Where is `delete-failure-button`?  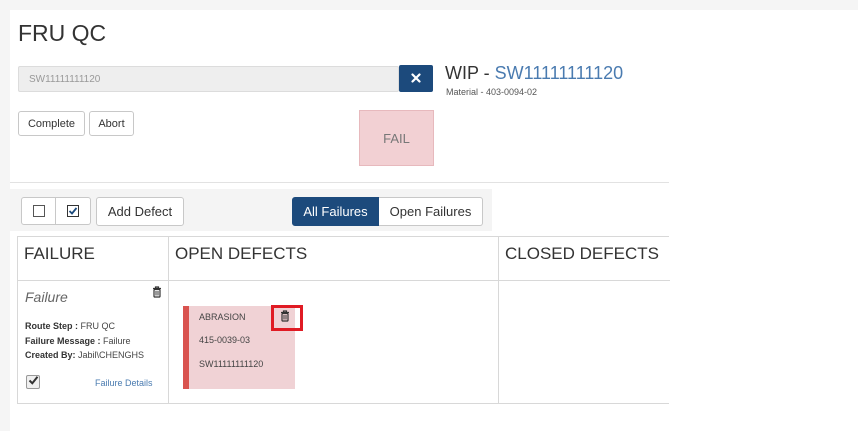 delete-failure-button is located at coordinates (157, 294).